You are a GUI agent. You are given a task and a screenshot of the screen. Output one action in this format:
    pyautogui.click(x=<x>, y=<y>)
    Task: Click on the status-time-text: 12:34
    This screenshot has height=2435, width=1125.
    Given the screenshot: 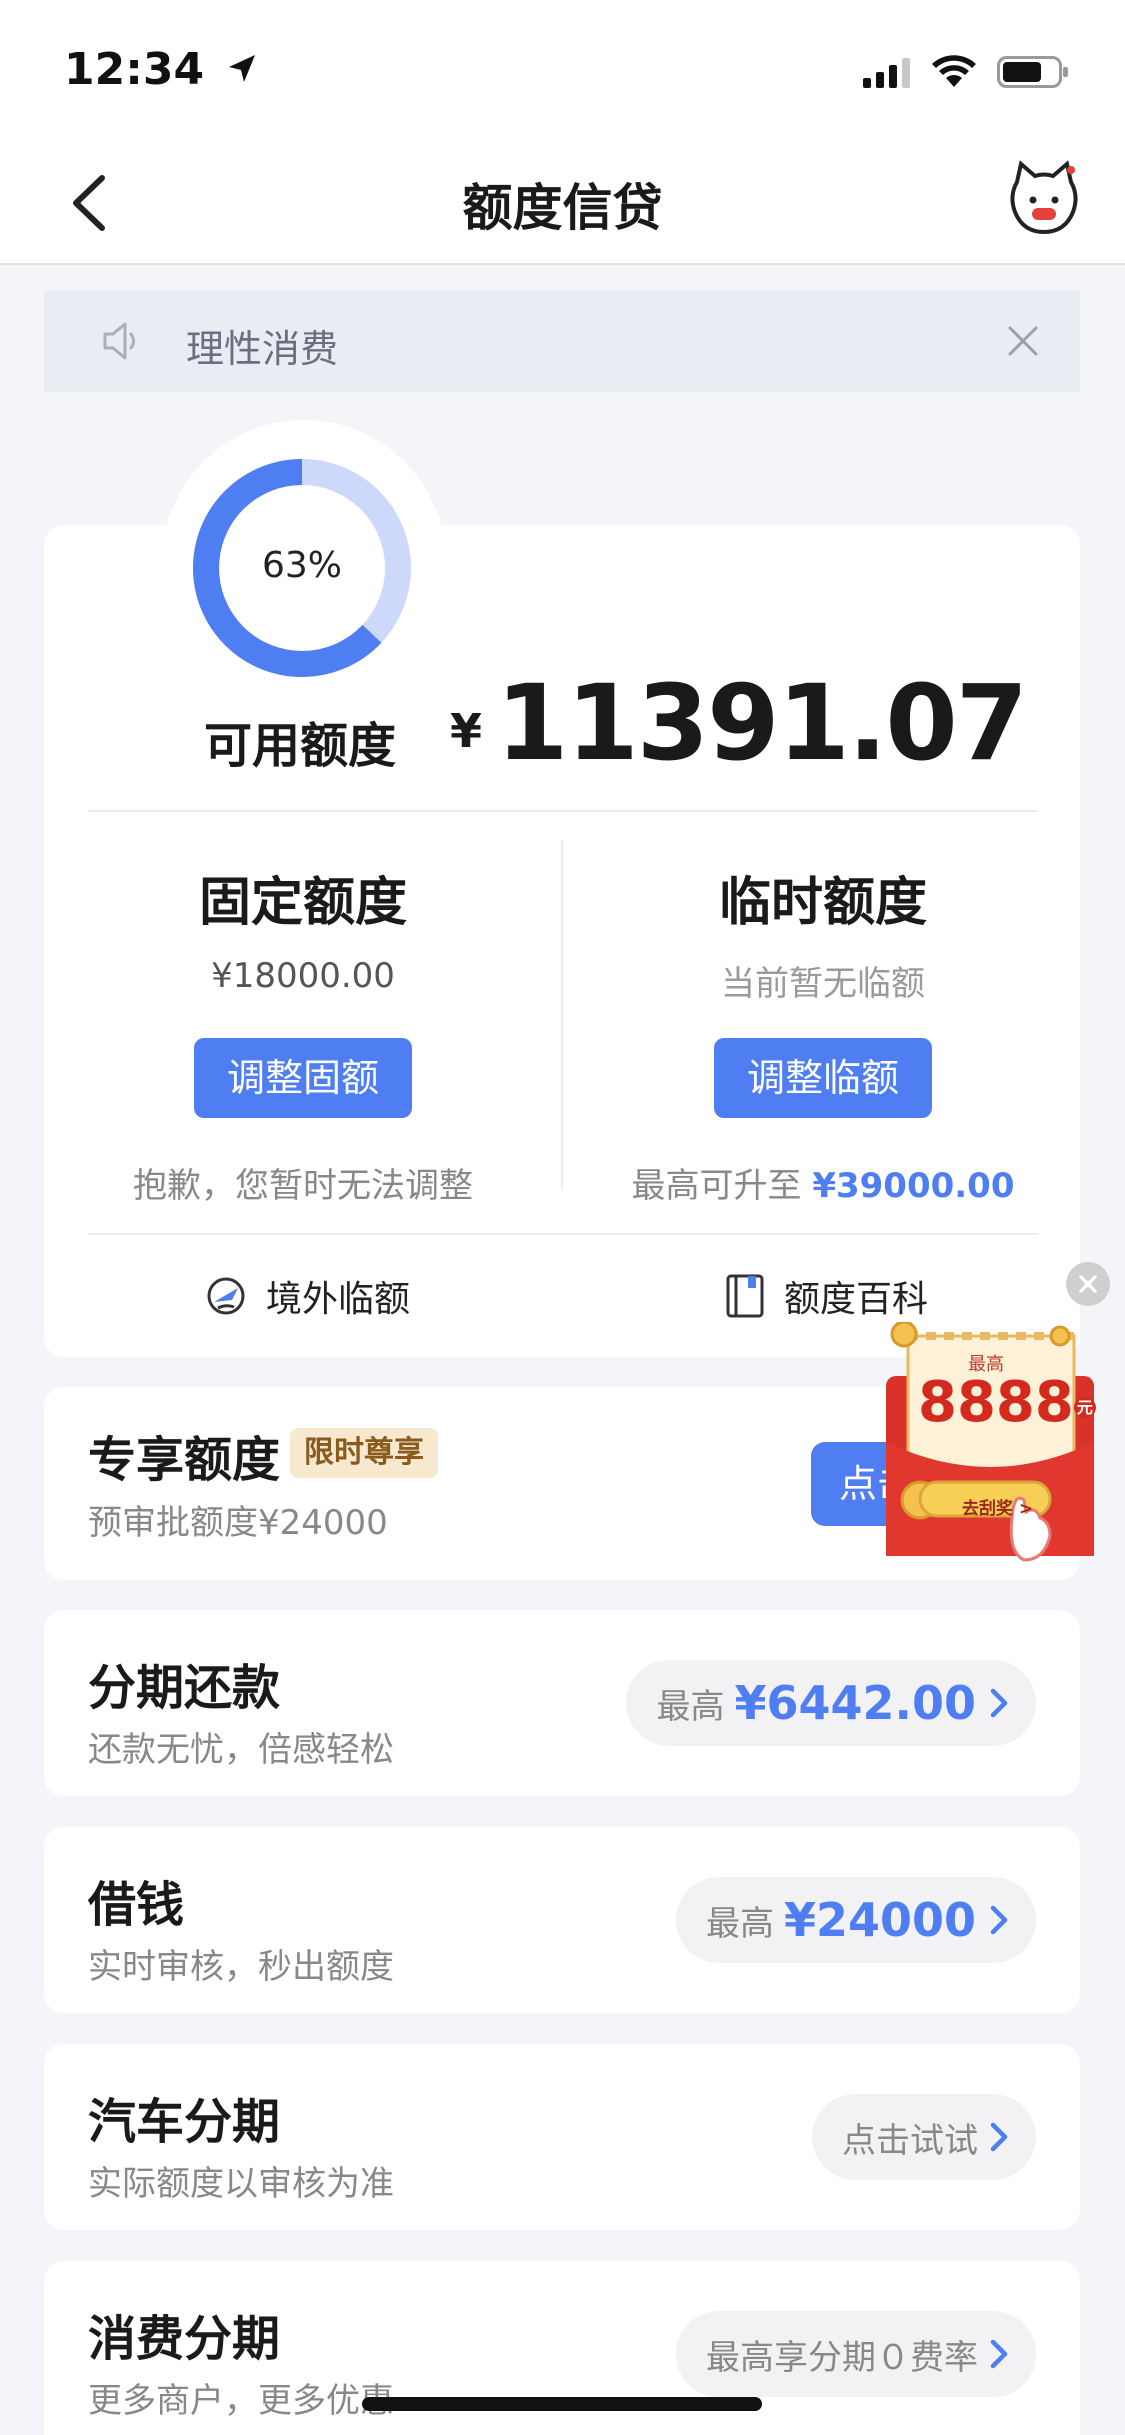 What is the action you would take?
    pyautogui.click(x=134, y=69)
    